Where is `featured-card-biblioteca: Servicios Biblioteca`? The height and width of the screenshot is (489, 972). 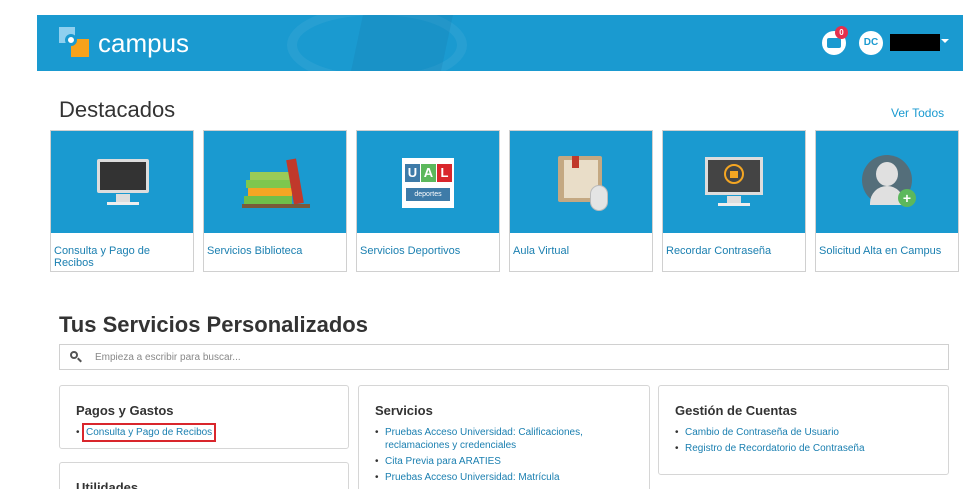
featured-card-biblioteca: Servicios Biblioteca is located at coordinates (275, 201).